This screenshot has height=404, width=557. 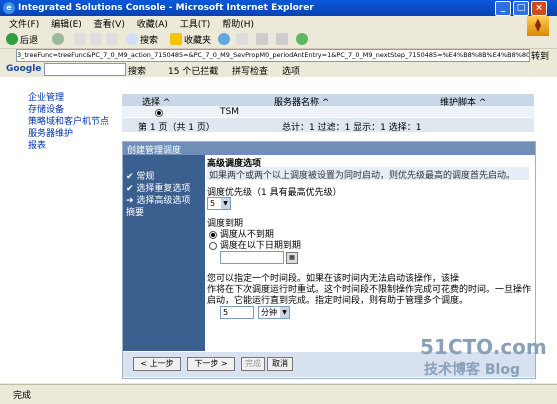 What do you see at coordinates (238, 23) in the screenshot?
I see `menu-help: 帮助(H)` at bounding box center [238, 23].